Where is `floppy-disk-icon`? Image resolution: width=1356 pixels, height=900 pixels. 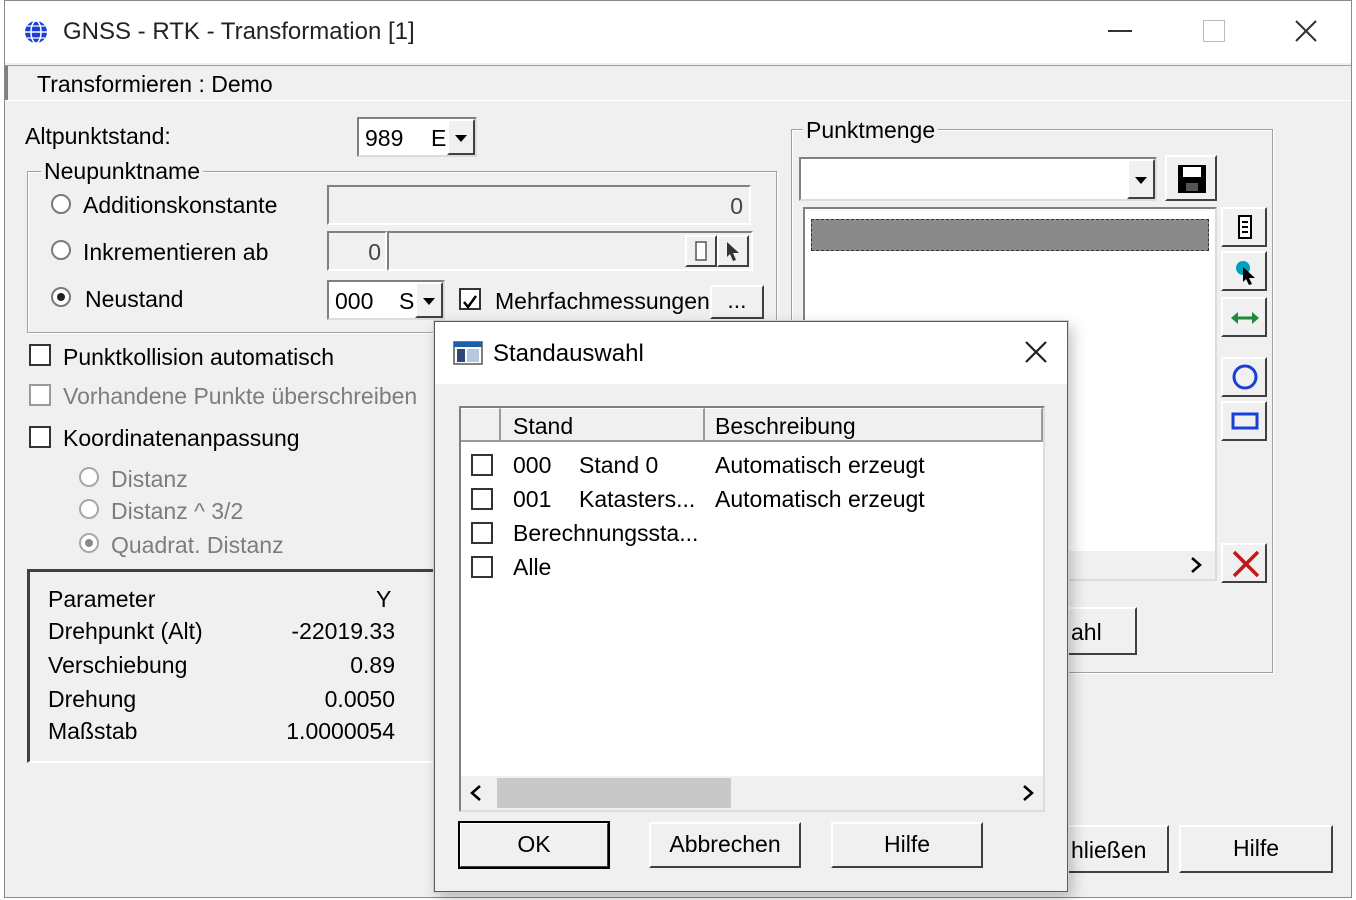
floppy-disk-icon is located at coordinates (1192, 179).